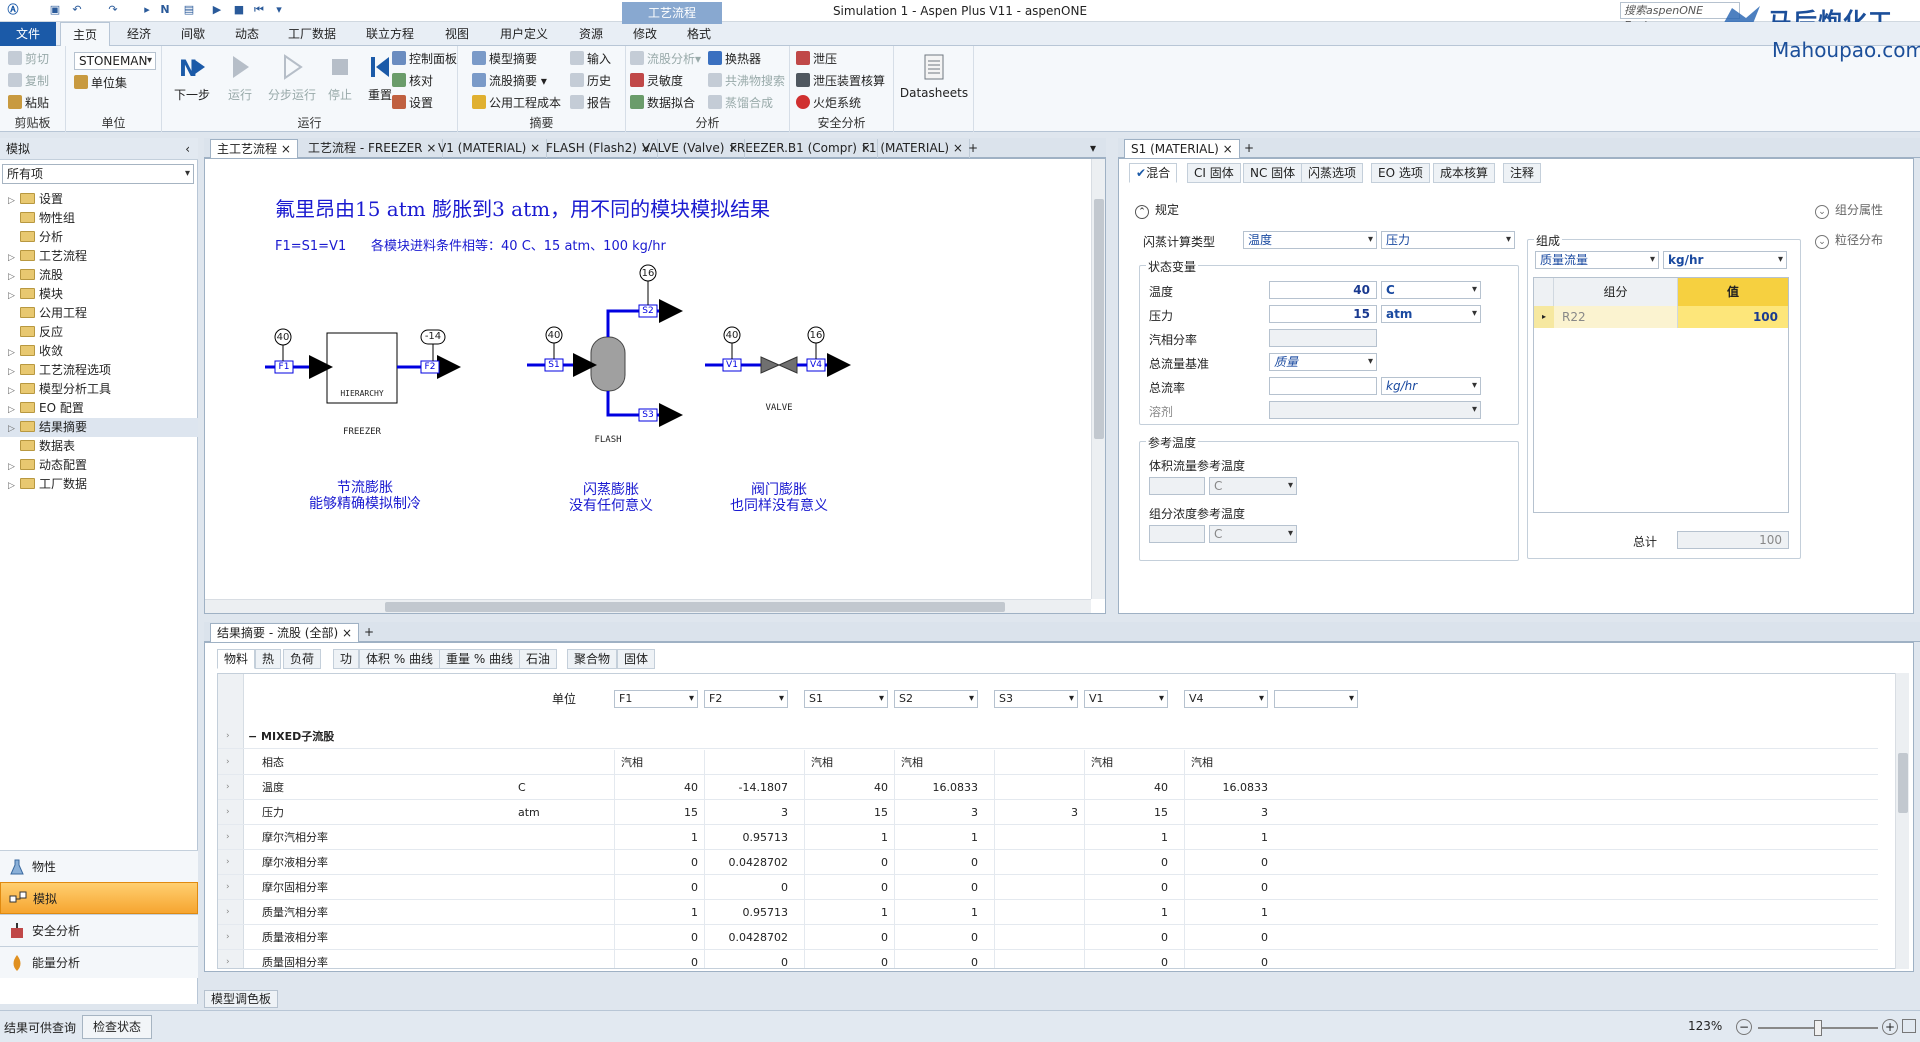 Image resolution: width=1920 pixels, height=1042 pixels. What do you see at coordinates (99, 237) in the screenshot?
I see `tree-item: 分析` at bounding box center [99, 237].